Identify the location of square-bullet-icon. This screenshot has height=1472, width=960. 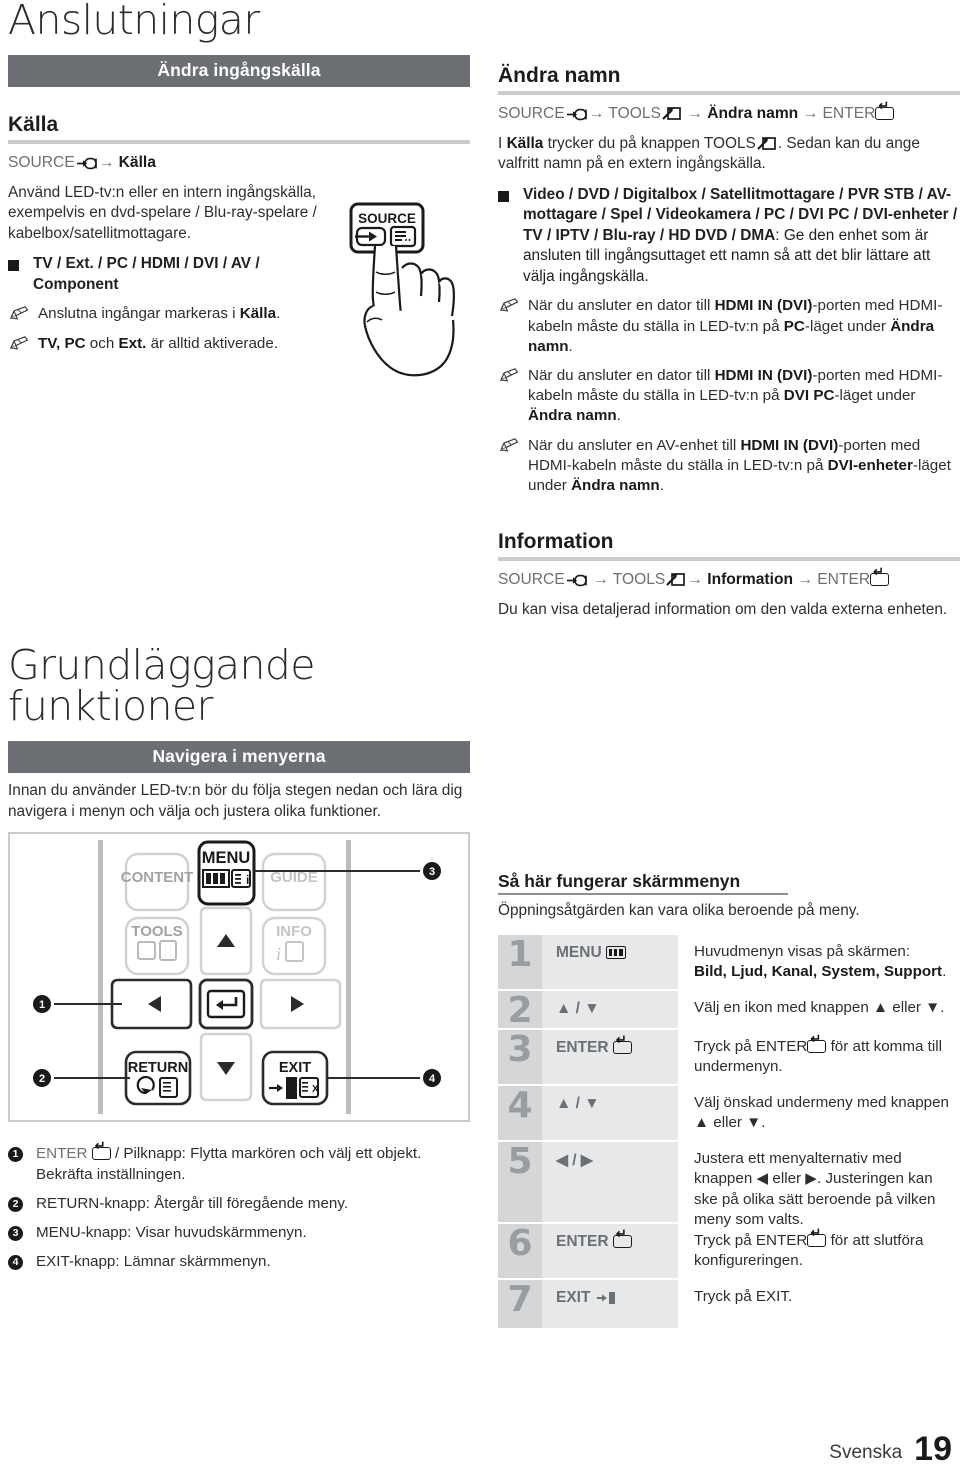
(13, 266).